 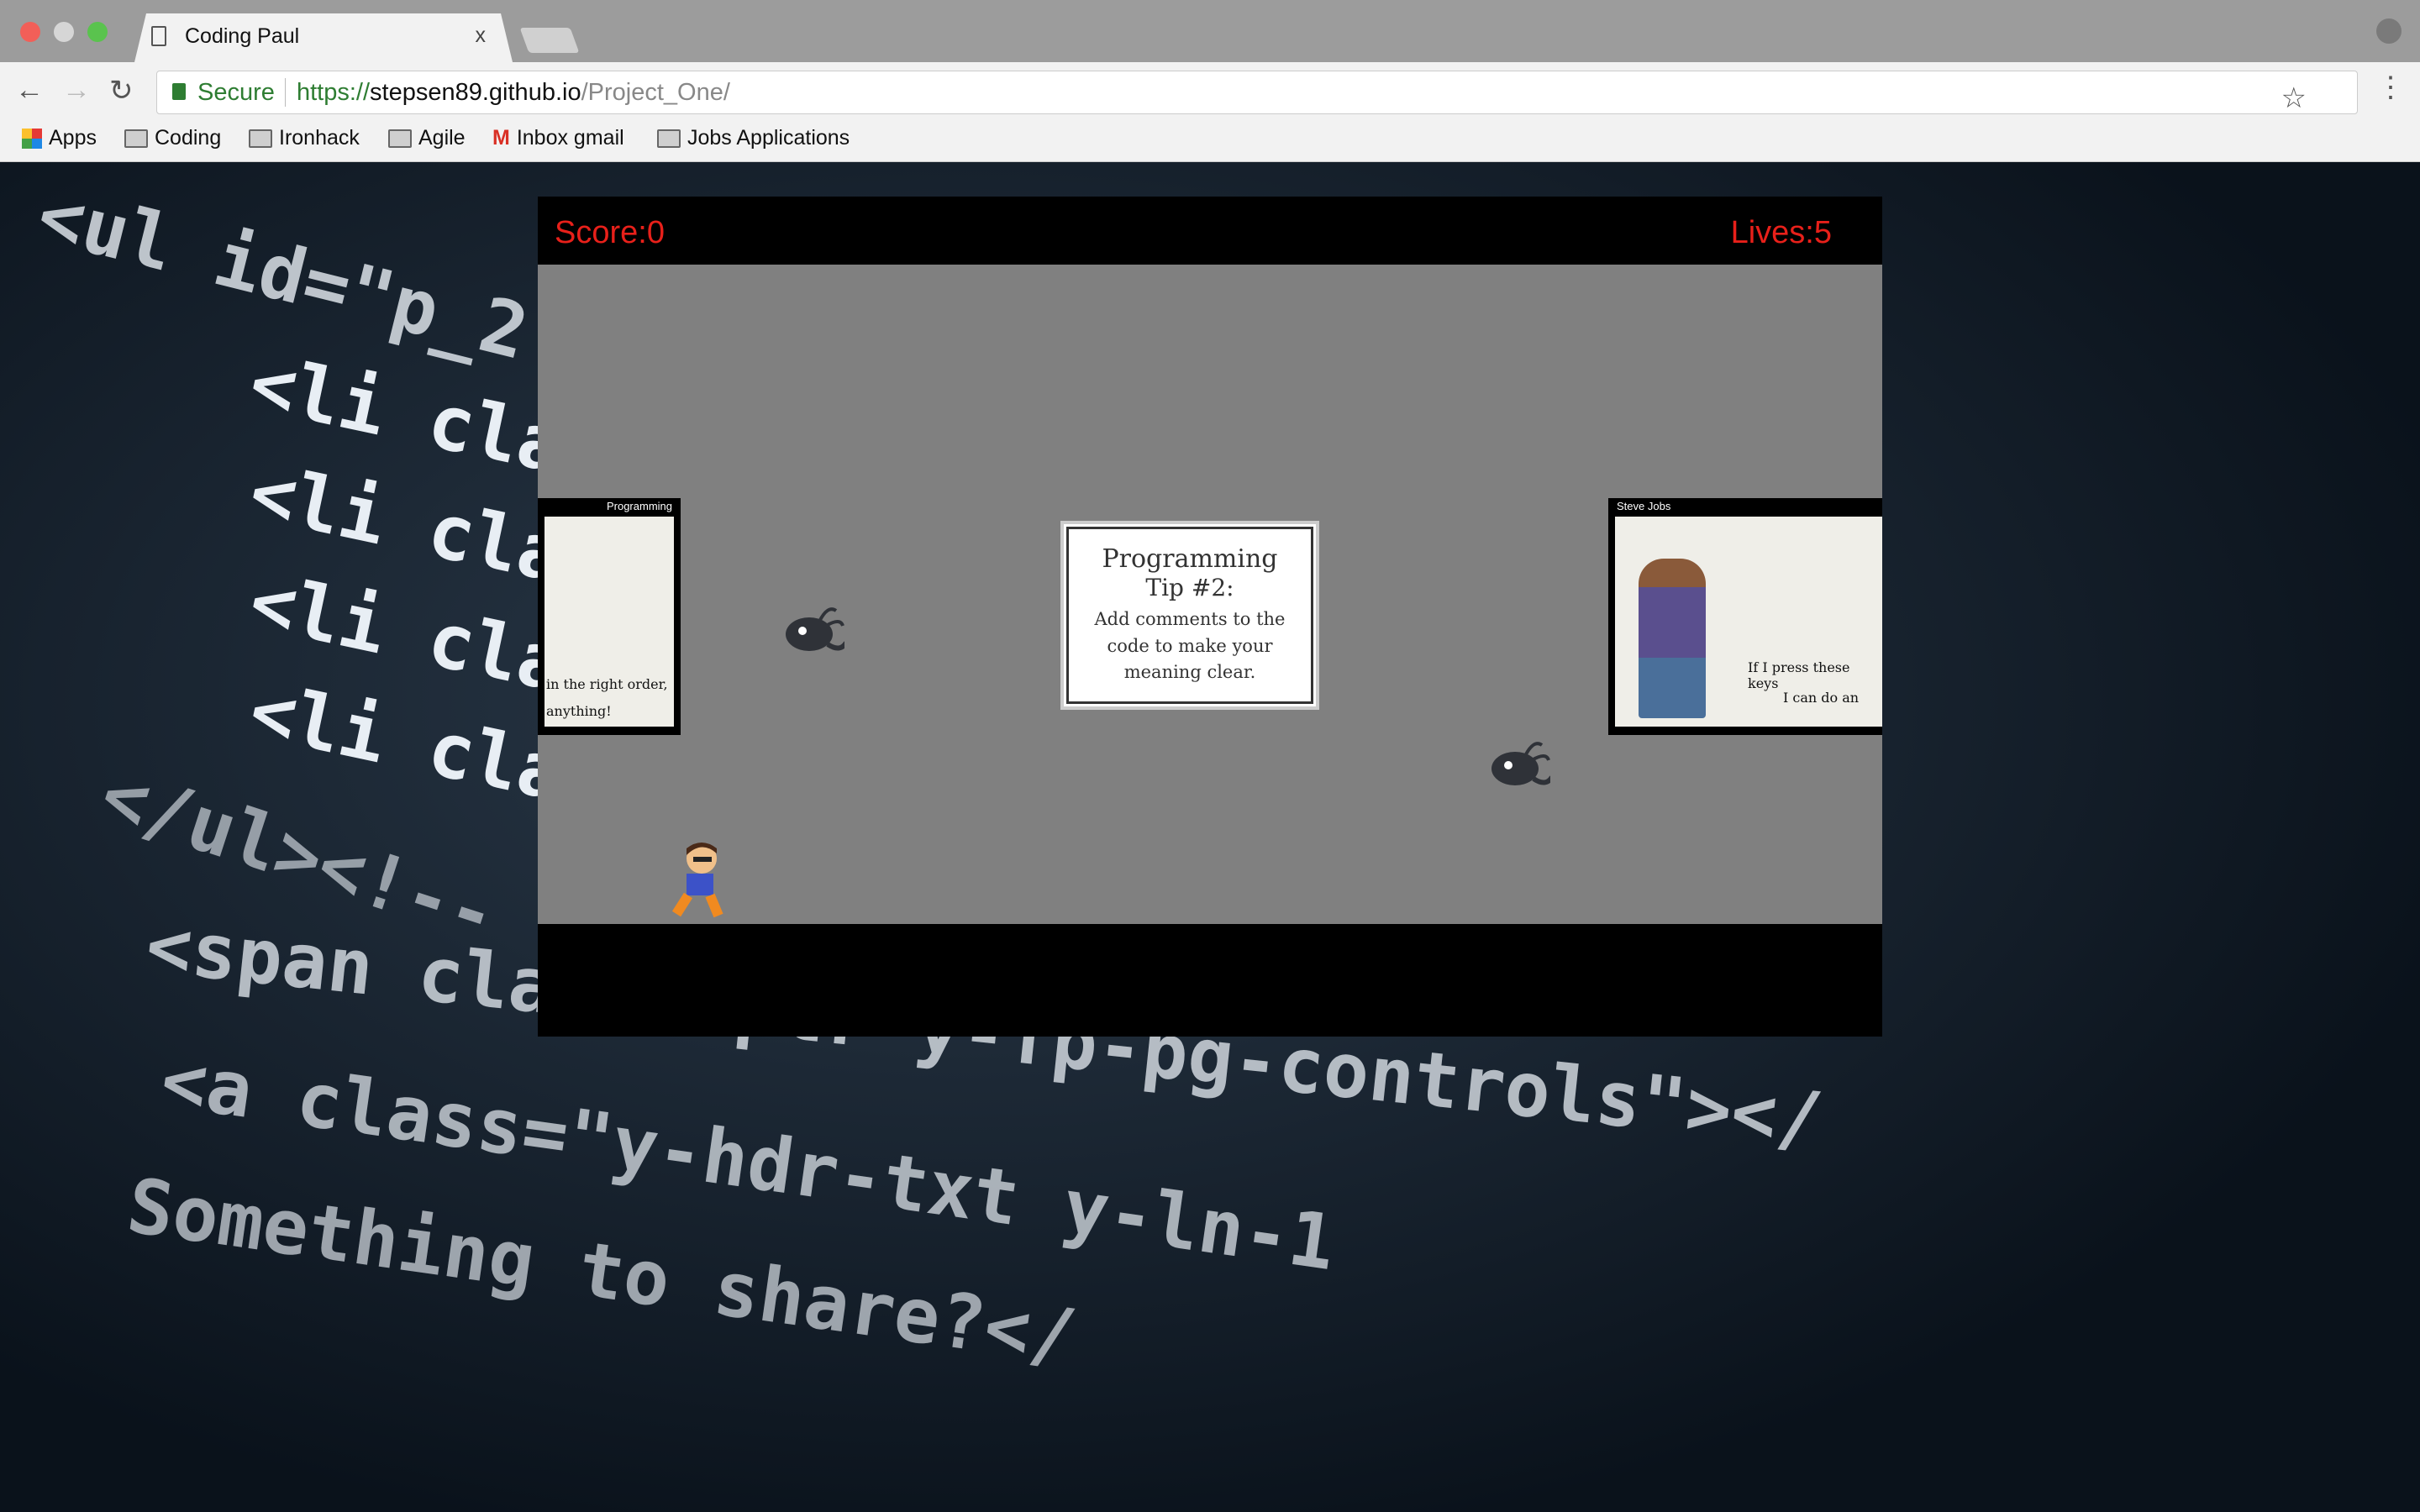 What do you see at coordinates (607, 684) in the screenshot?
I see `comic-caption: in the right order,` at bounding box center [607, 684].